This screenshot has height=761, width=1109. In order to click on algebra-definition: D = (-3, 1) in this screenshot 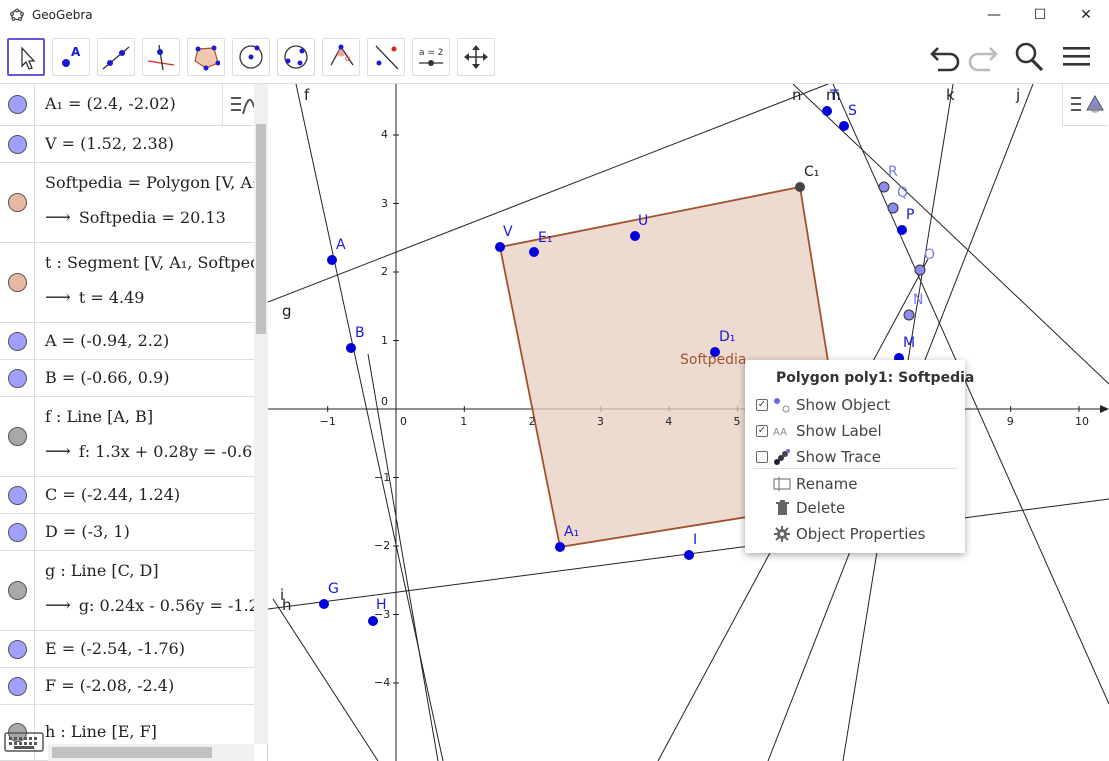, I will do `click(87, 531)`.